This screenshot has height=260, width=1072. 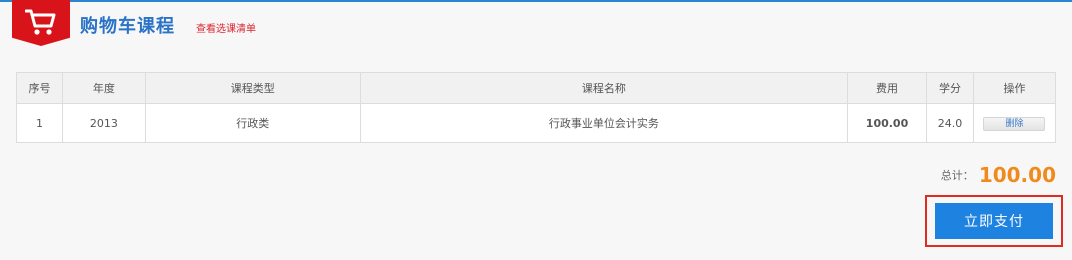 What do you see at coordinates (39, 123) in the screenshot?
I see `cell-index: 1` at bounding box center [39, 123].